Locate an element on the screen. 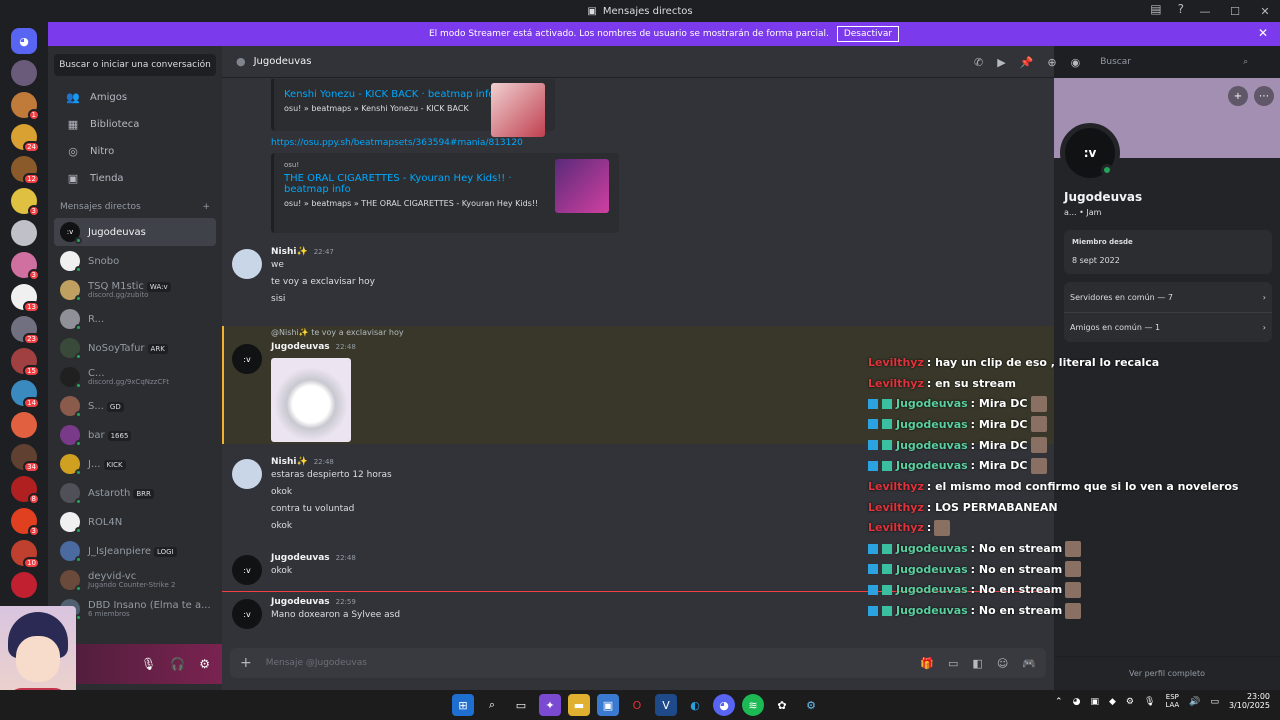 This screenshot has height=720, width=1280. server-icon: 8 is located at coordinates (25, 490).